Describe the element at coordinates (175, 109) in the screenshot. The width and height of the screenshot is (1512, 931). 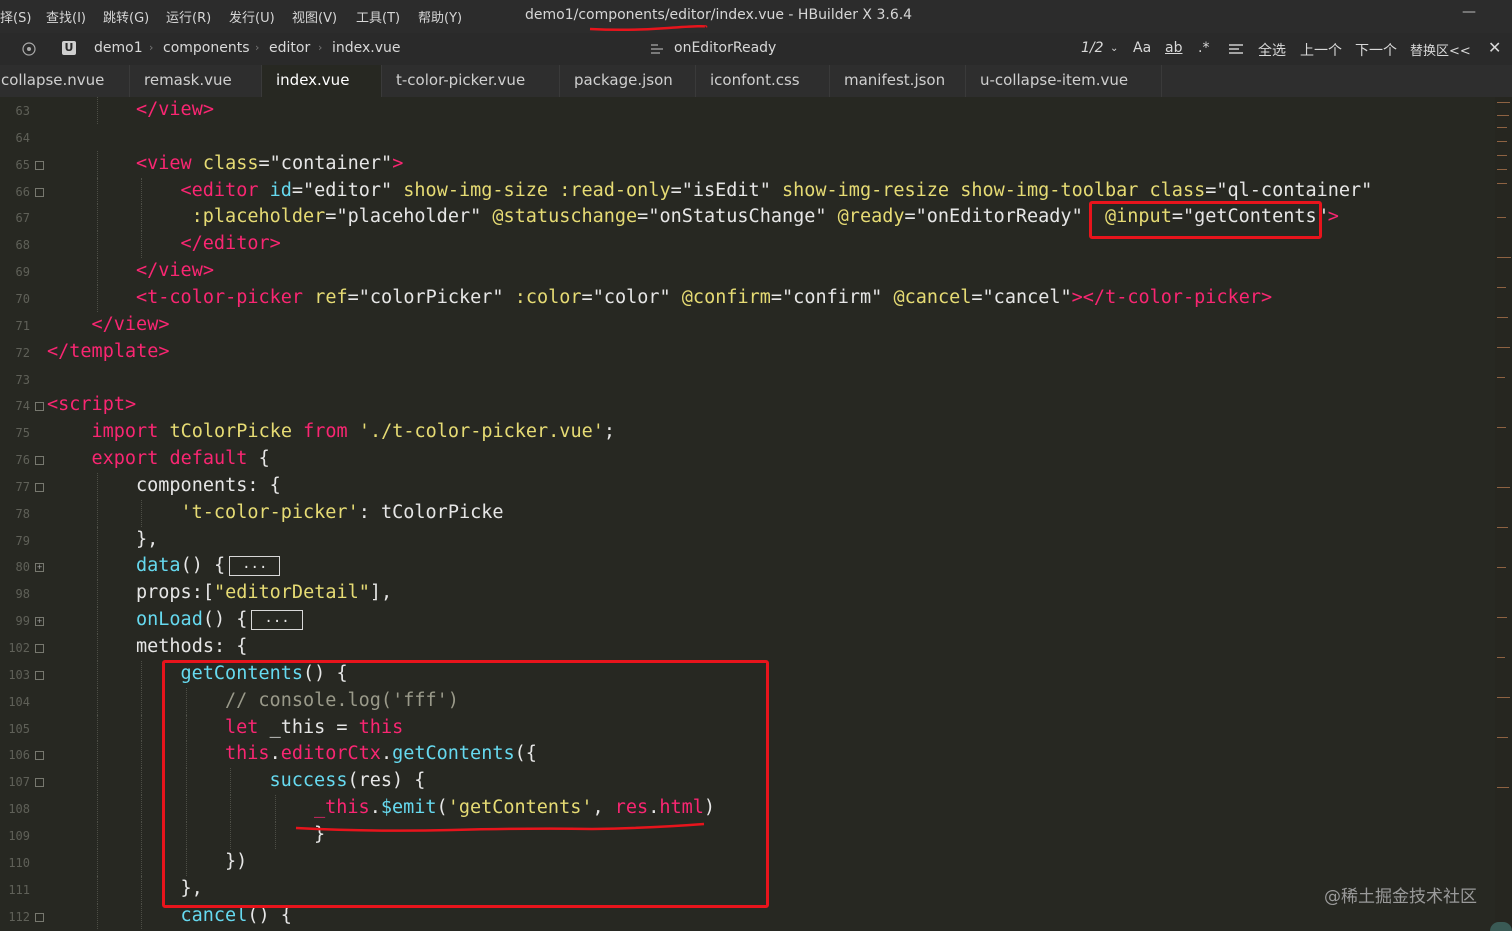
I see `code-token: </view>` at that location.